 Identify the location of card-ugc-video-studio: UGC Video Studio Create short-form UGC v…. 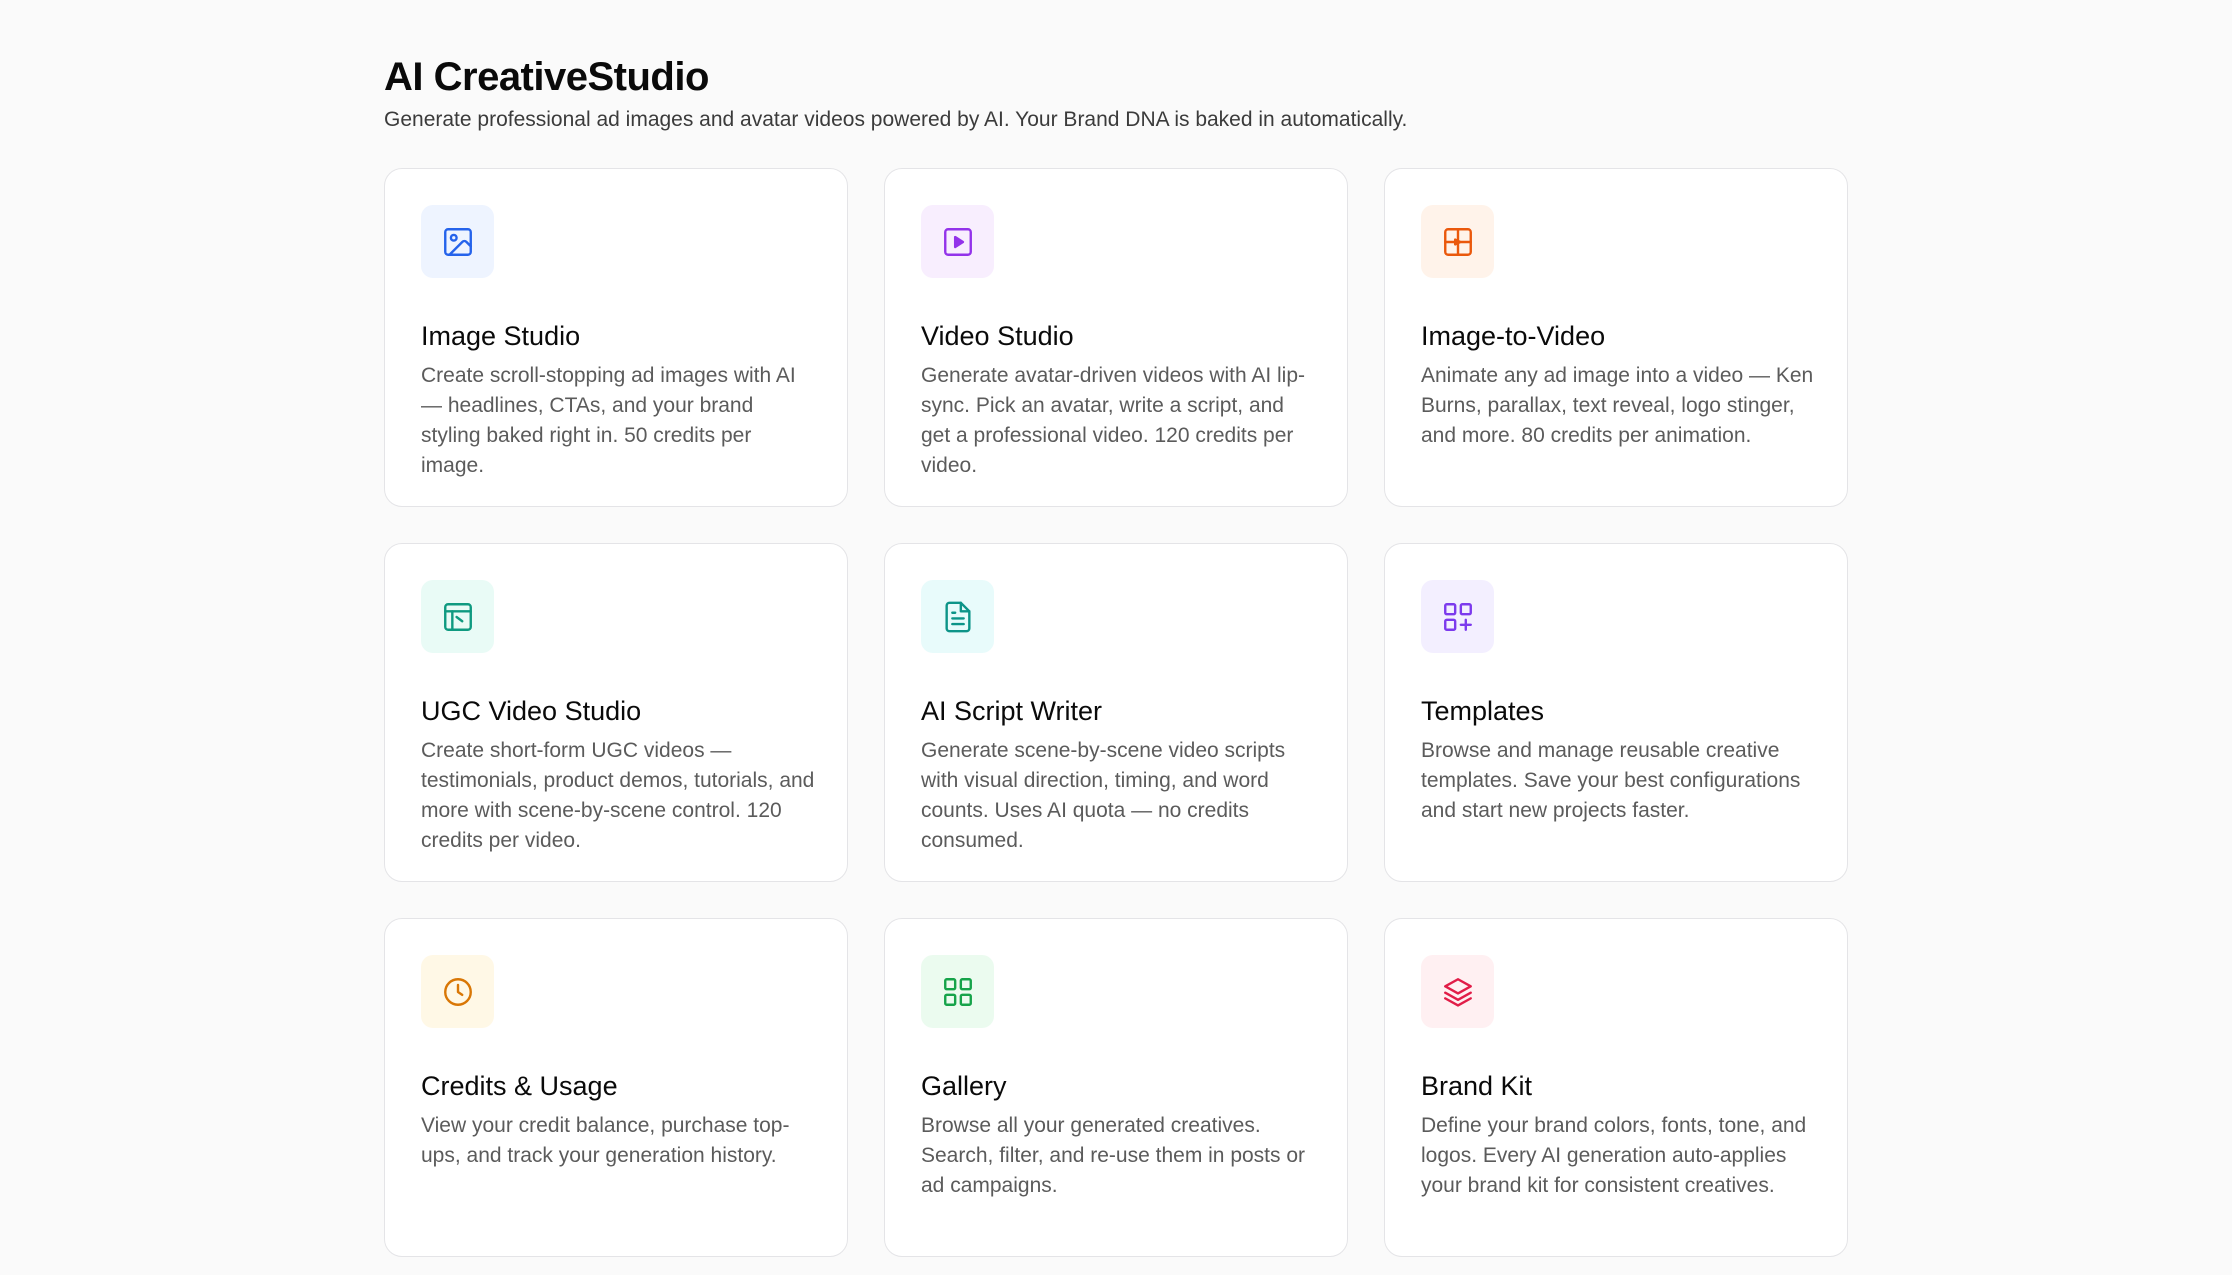
(616, 712).